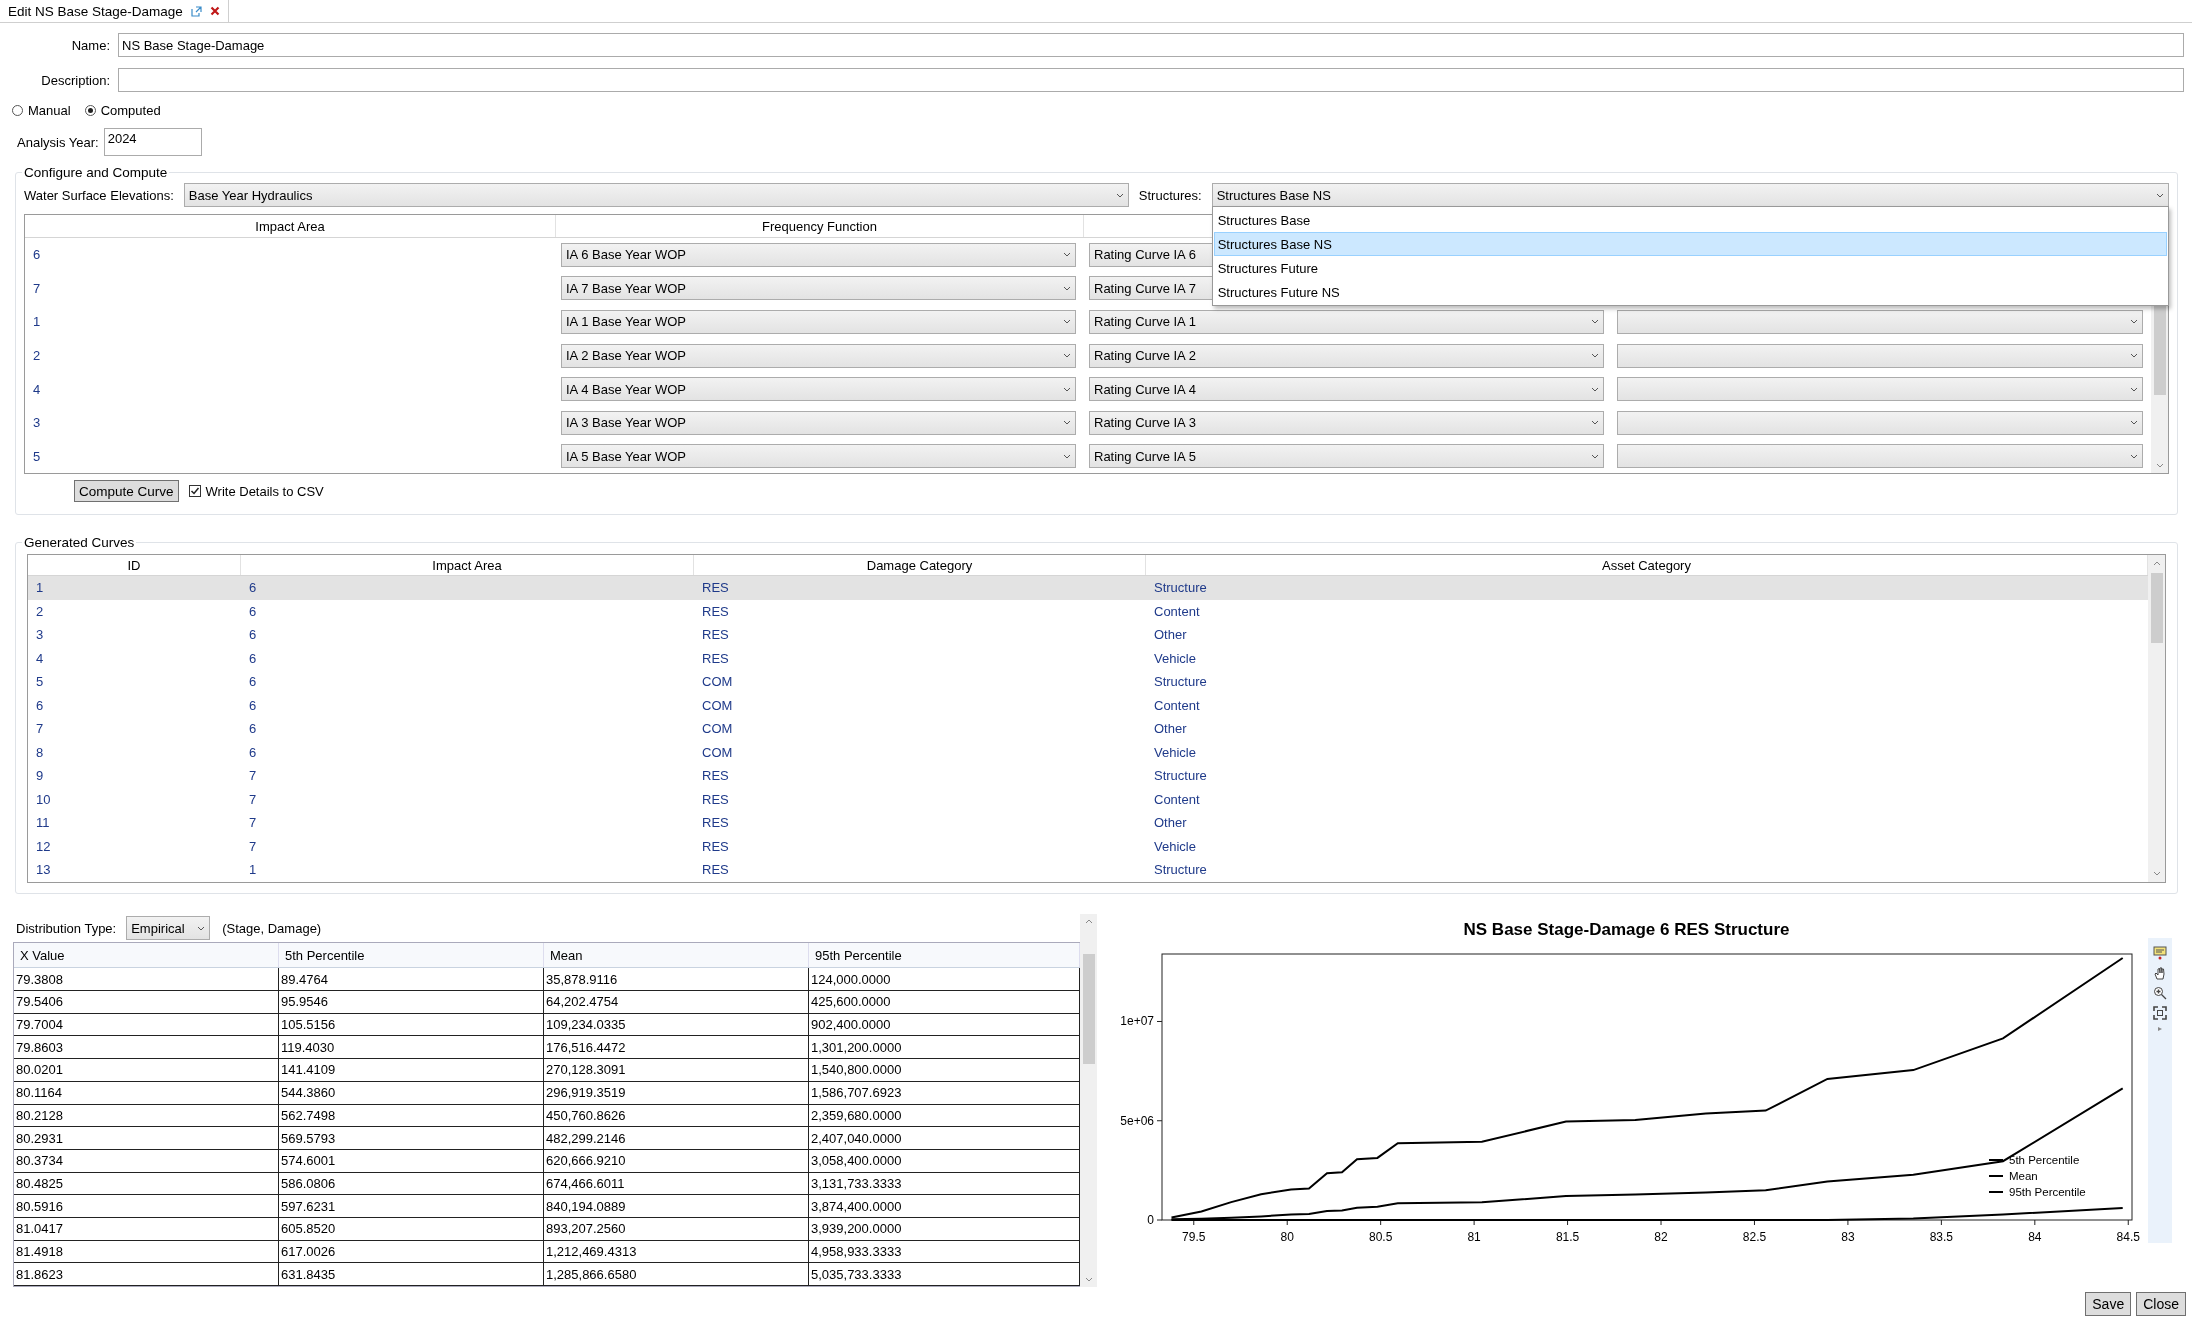 This screenshot has height=1321, width=2192. I want to click on table-cell: 631.8435, so click(411, 1274).